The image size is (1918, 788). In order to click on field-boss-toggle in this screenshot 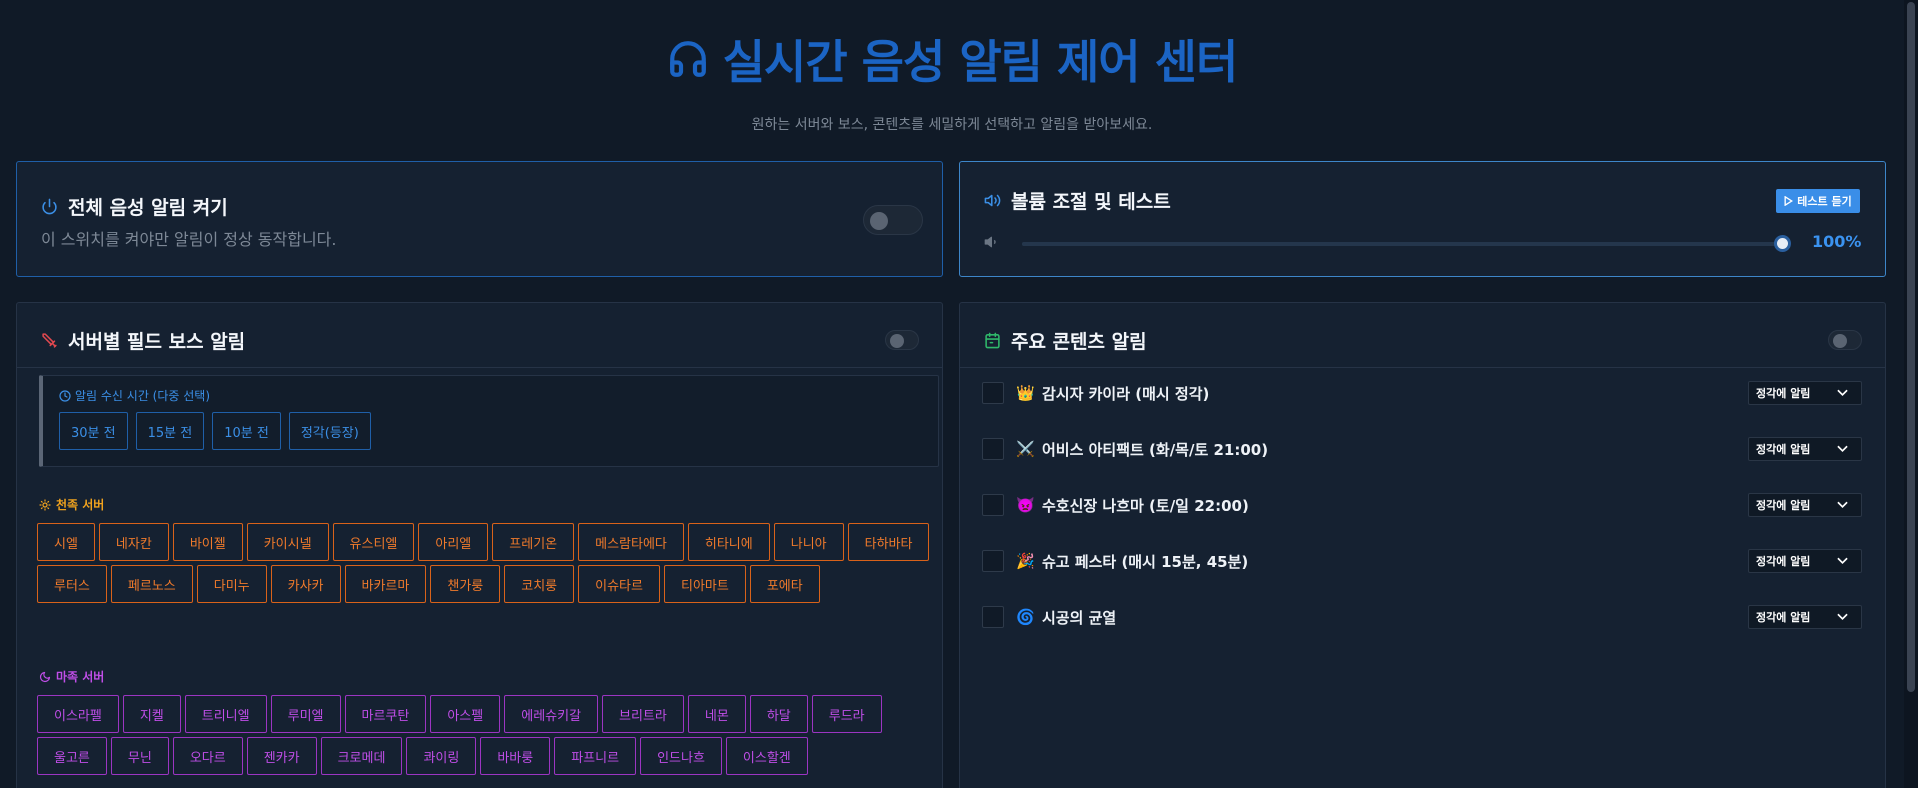, I will do `click(902, 340)`.